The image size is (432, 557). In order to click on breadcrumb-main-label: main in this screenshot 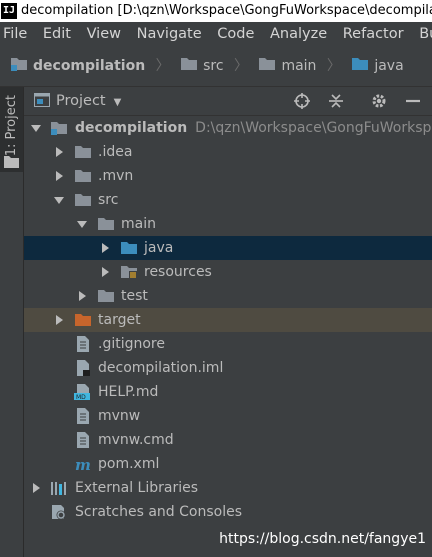, I will do `click(299, 66)`.